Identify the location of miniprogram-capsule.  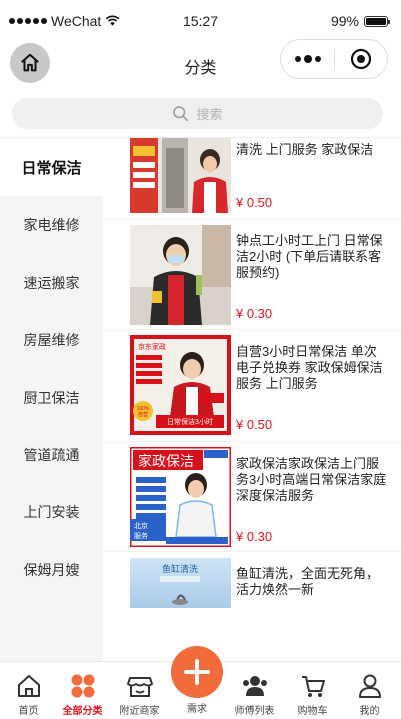
(334, 59).